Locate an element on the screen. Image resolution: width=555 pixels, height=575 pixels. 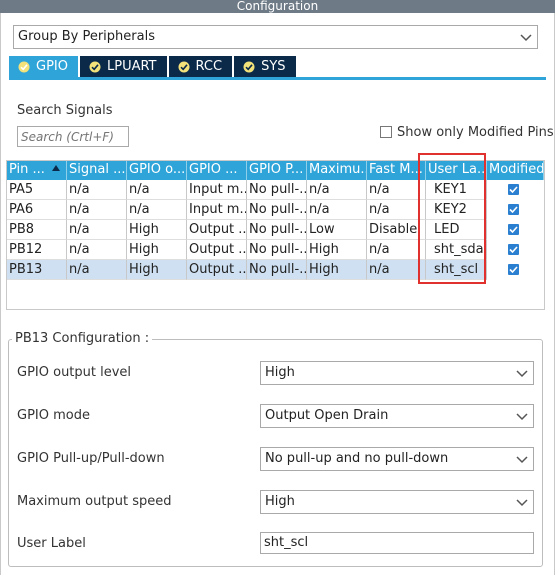
pin-configuration-title: PB13 Configuration : is located at coordinates (82, 338).